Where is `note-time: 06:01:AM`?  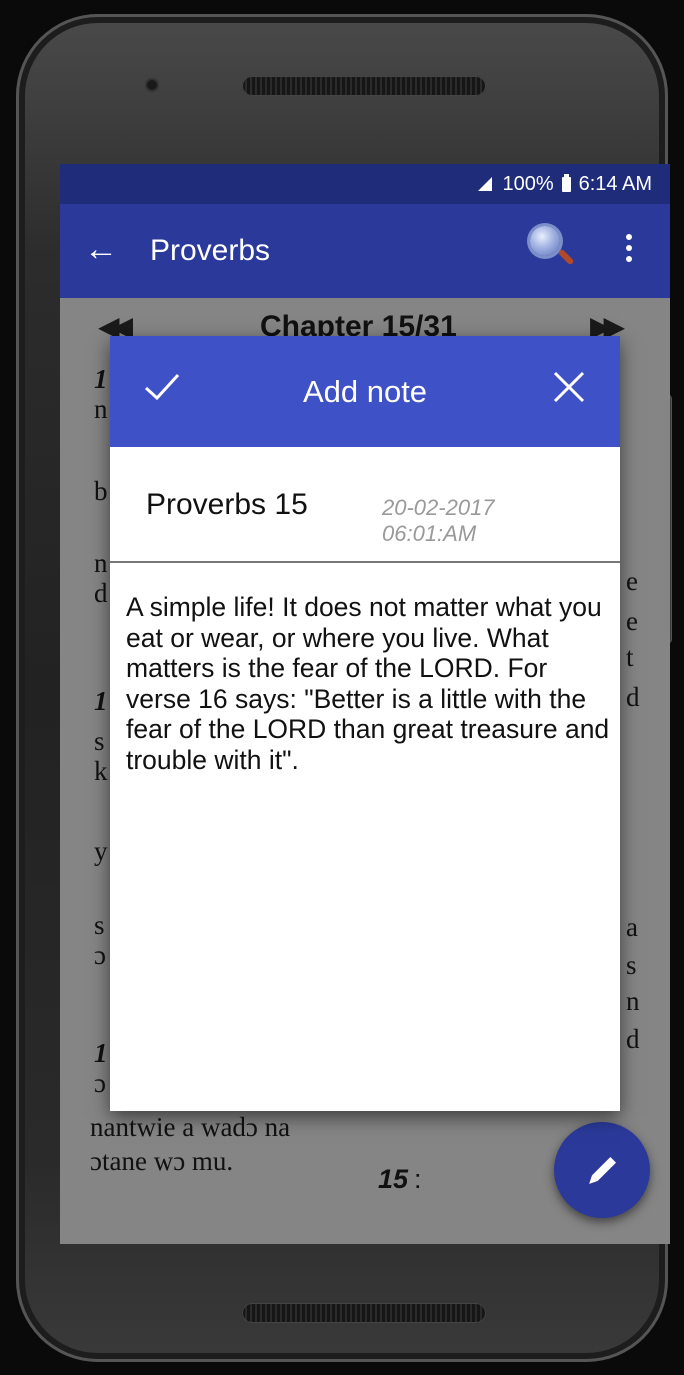 note-time: 06:01:AM is located at coordinates (429, 533).